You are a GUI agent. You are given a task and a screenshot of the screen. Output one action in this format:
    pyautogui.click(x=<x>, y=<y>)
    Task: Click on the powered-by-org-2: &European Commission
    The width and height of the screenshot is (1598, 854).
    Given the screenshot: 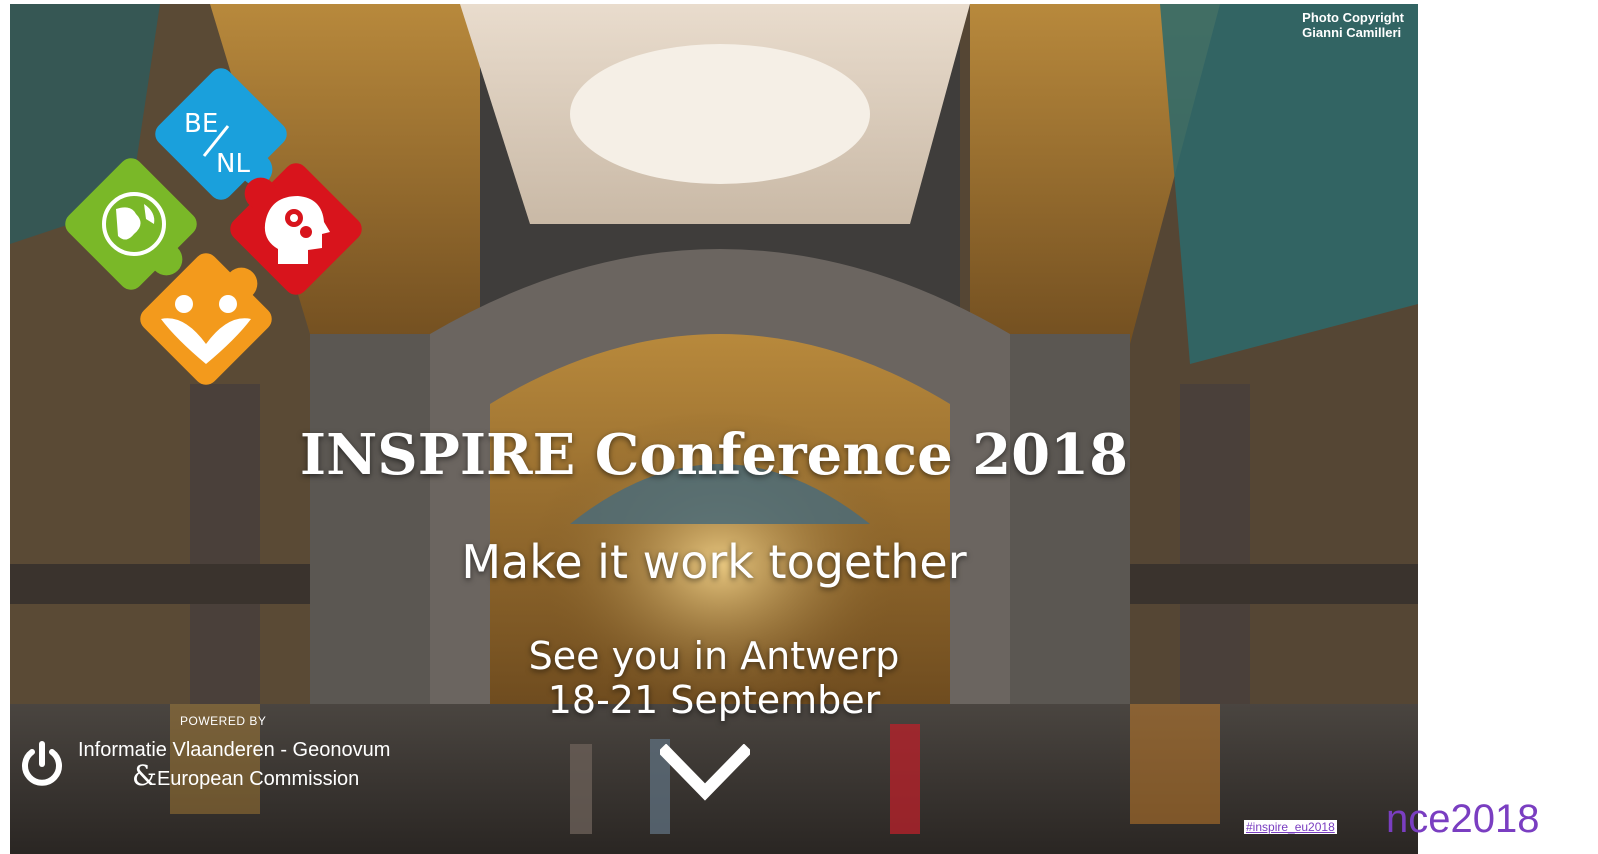 What is the action you would take?
    pyautogui.click(x=246, y=776)
    